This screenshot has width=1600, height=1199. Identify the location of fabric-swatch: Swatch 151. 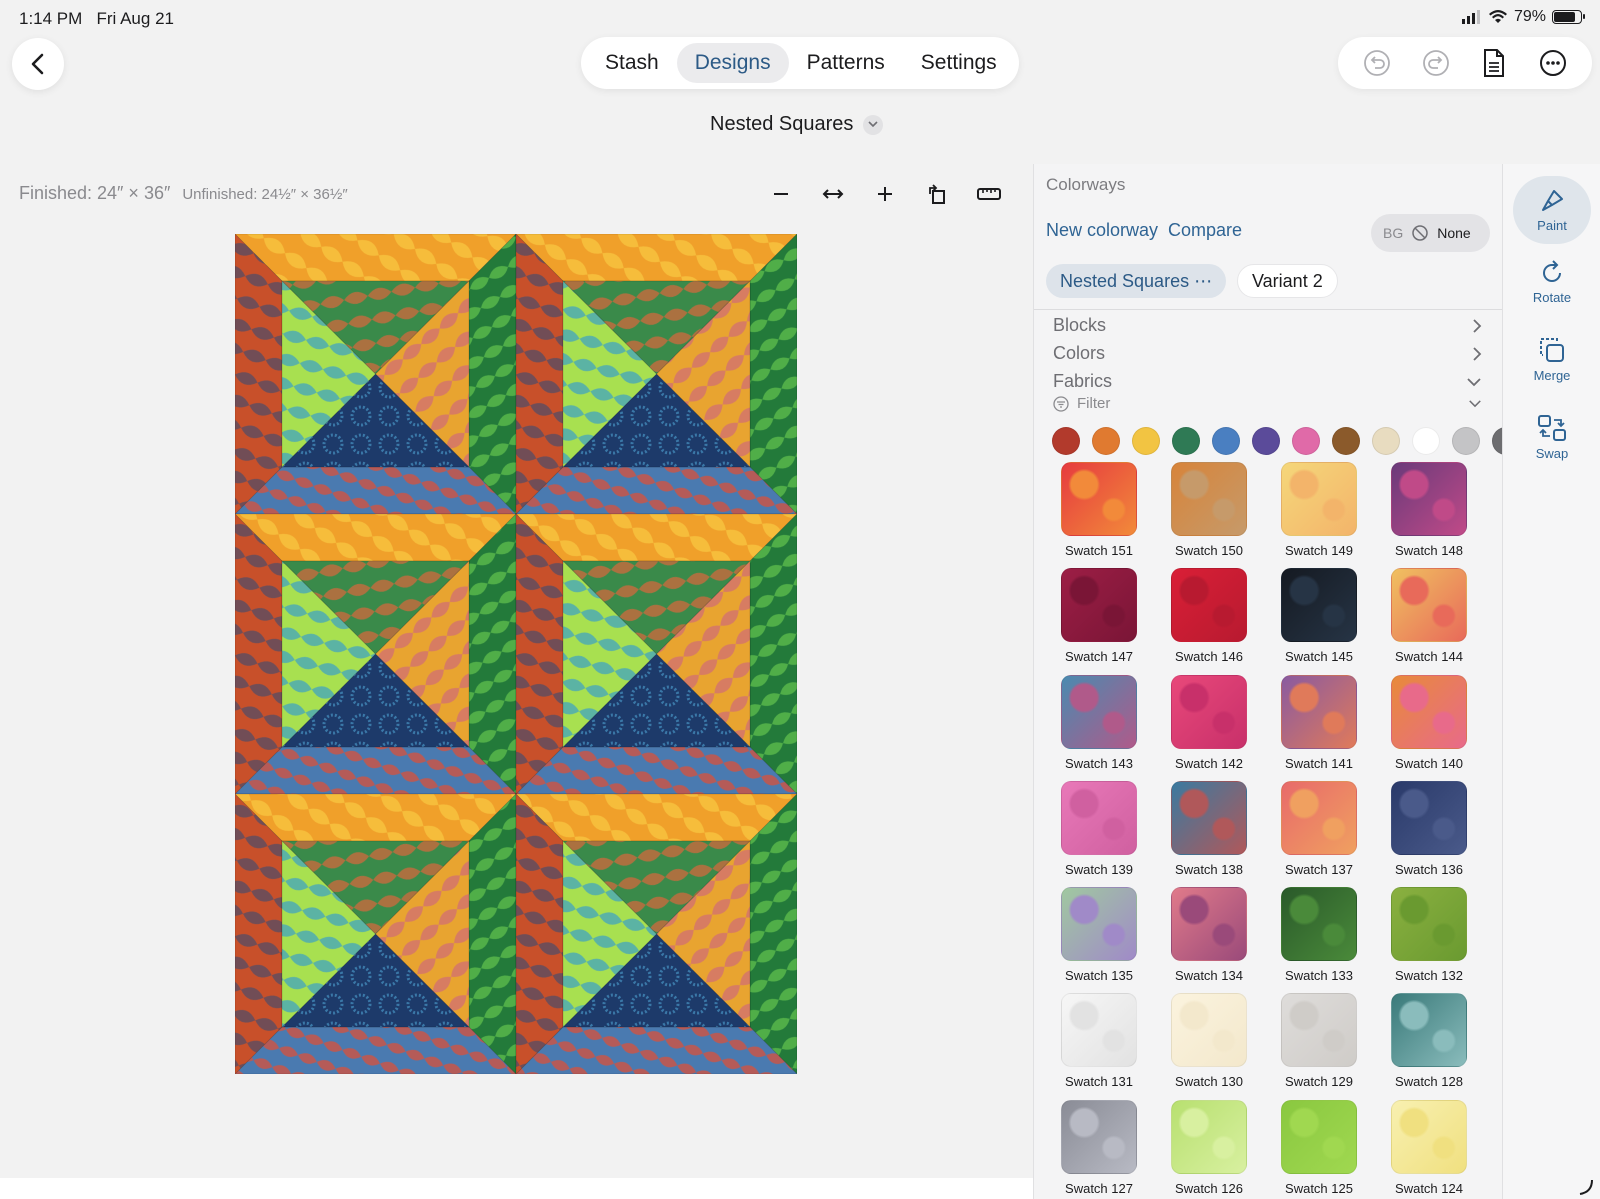
(1099, 511).